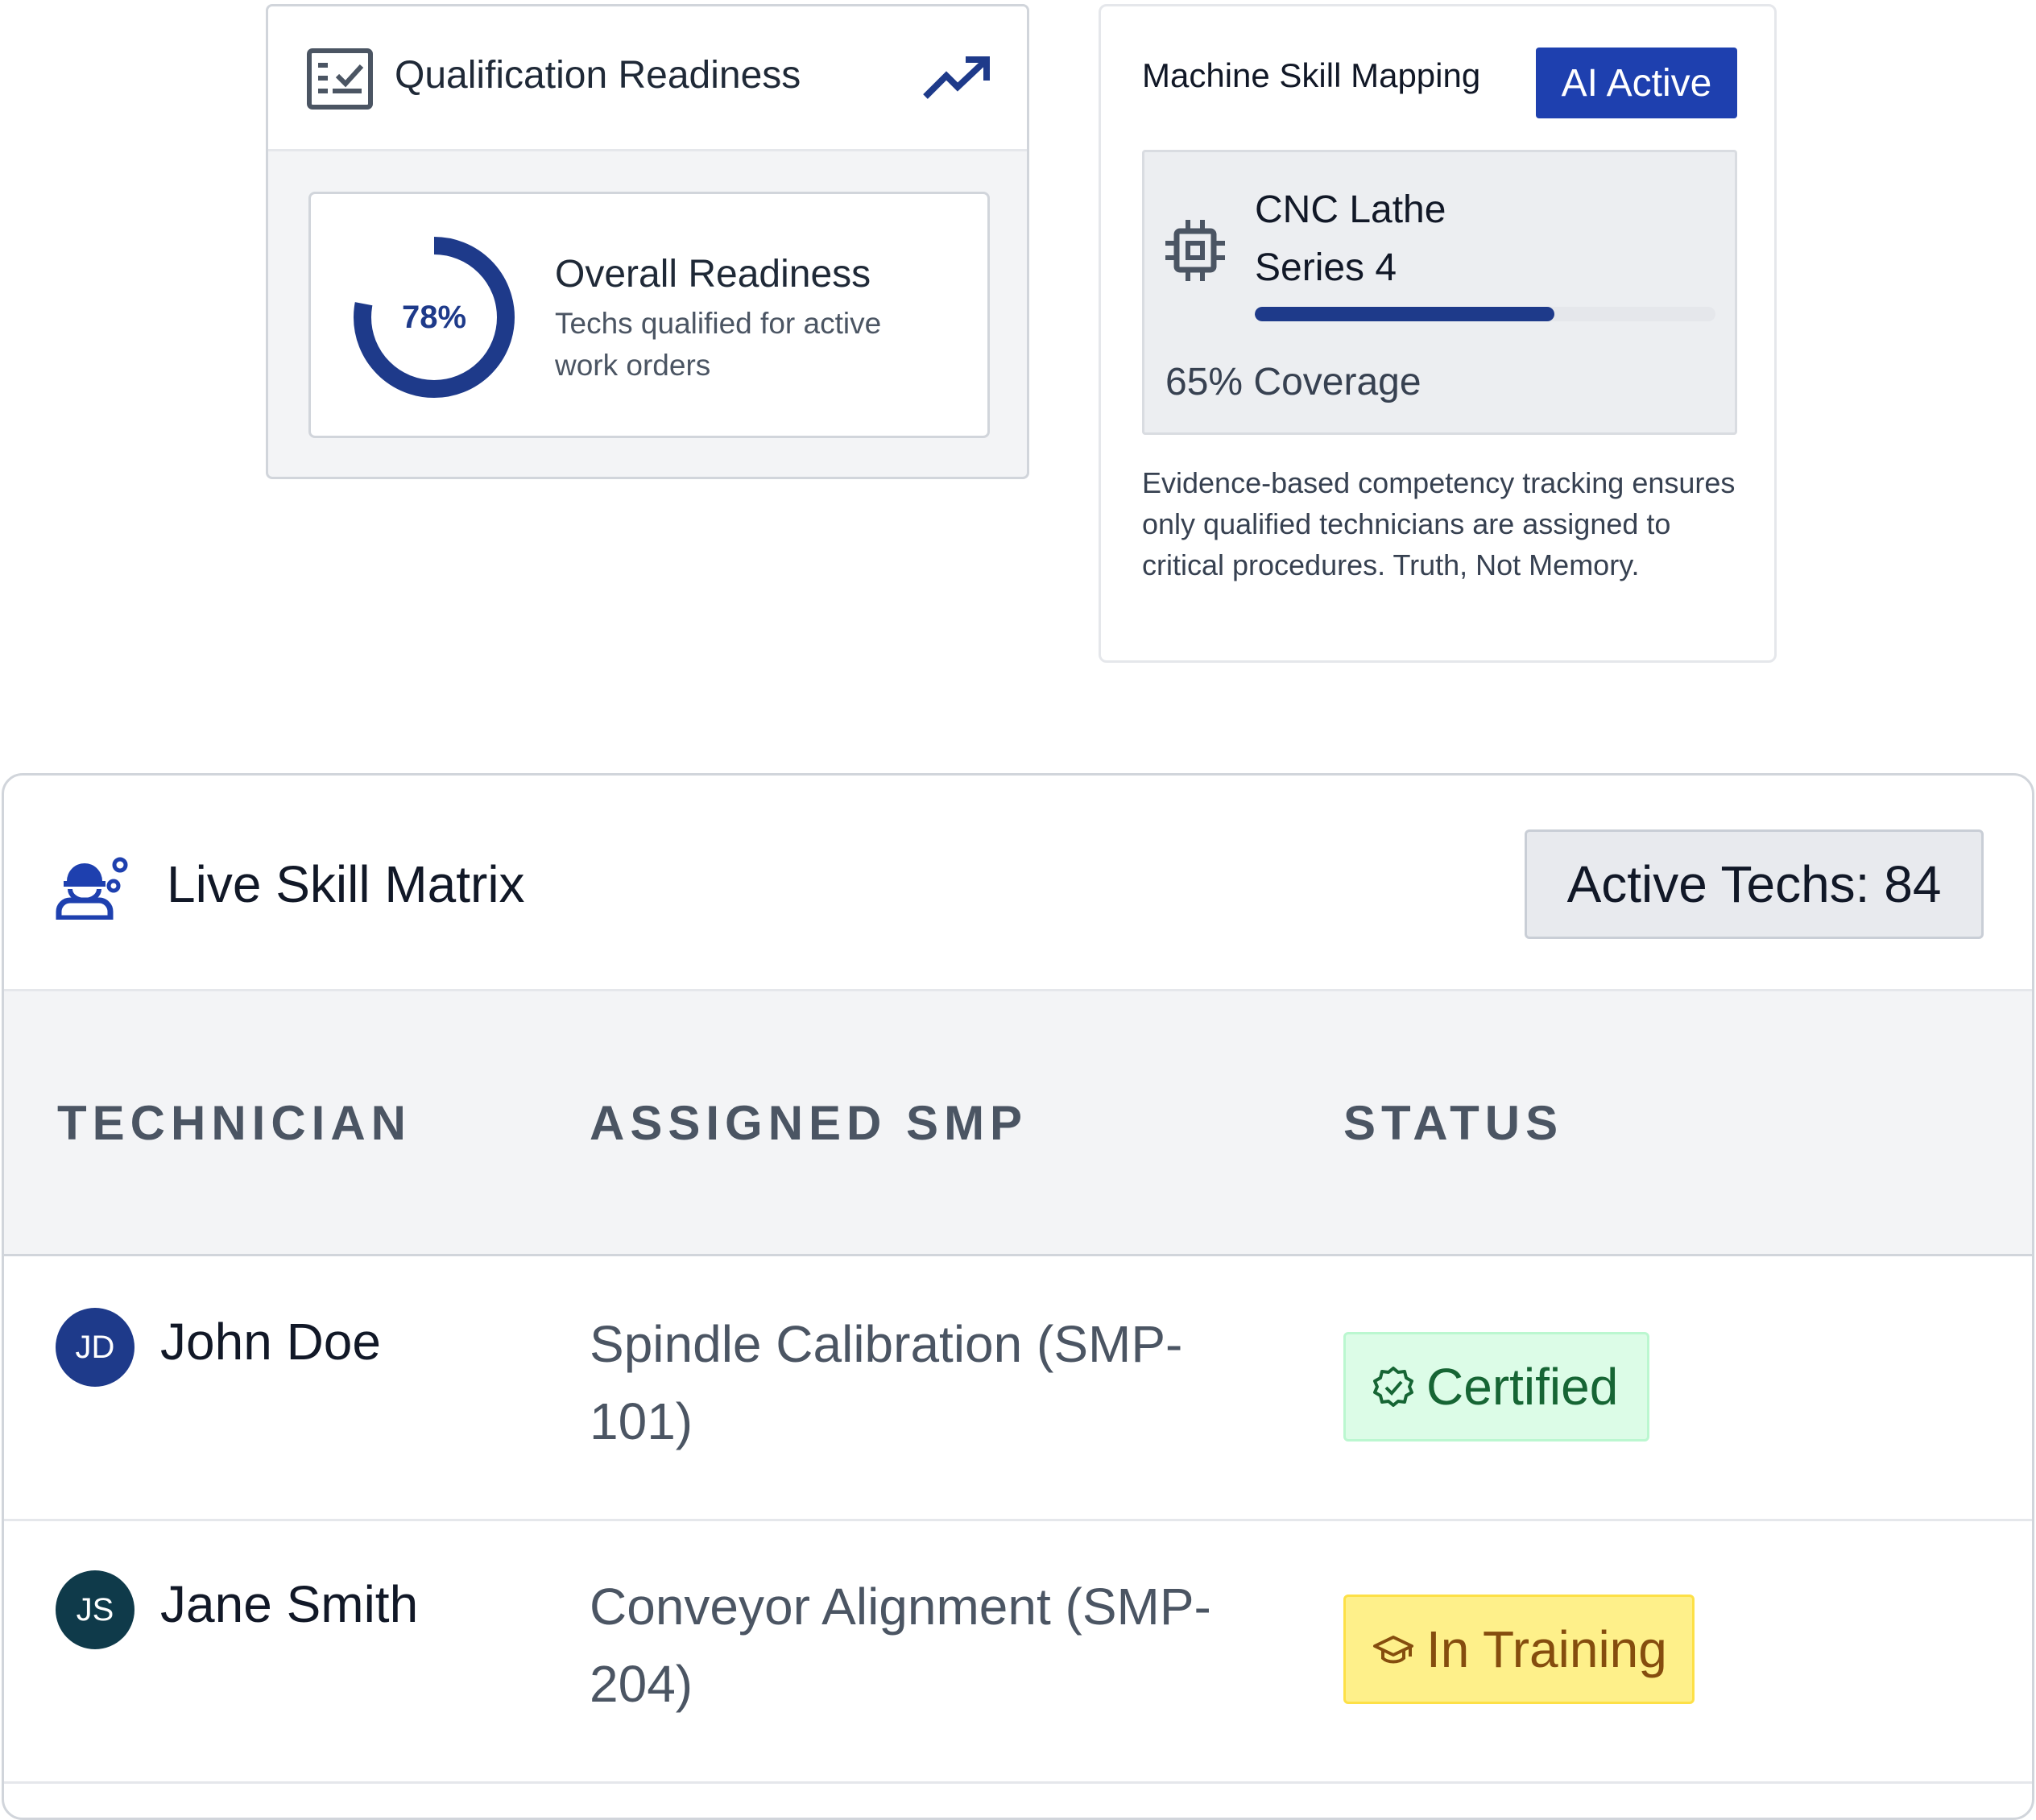 The image size is (2036, 1820). Describe the element at coordinates (434, 317) in the screenshot. I see `readiness-percent: 78%` at that location.